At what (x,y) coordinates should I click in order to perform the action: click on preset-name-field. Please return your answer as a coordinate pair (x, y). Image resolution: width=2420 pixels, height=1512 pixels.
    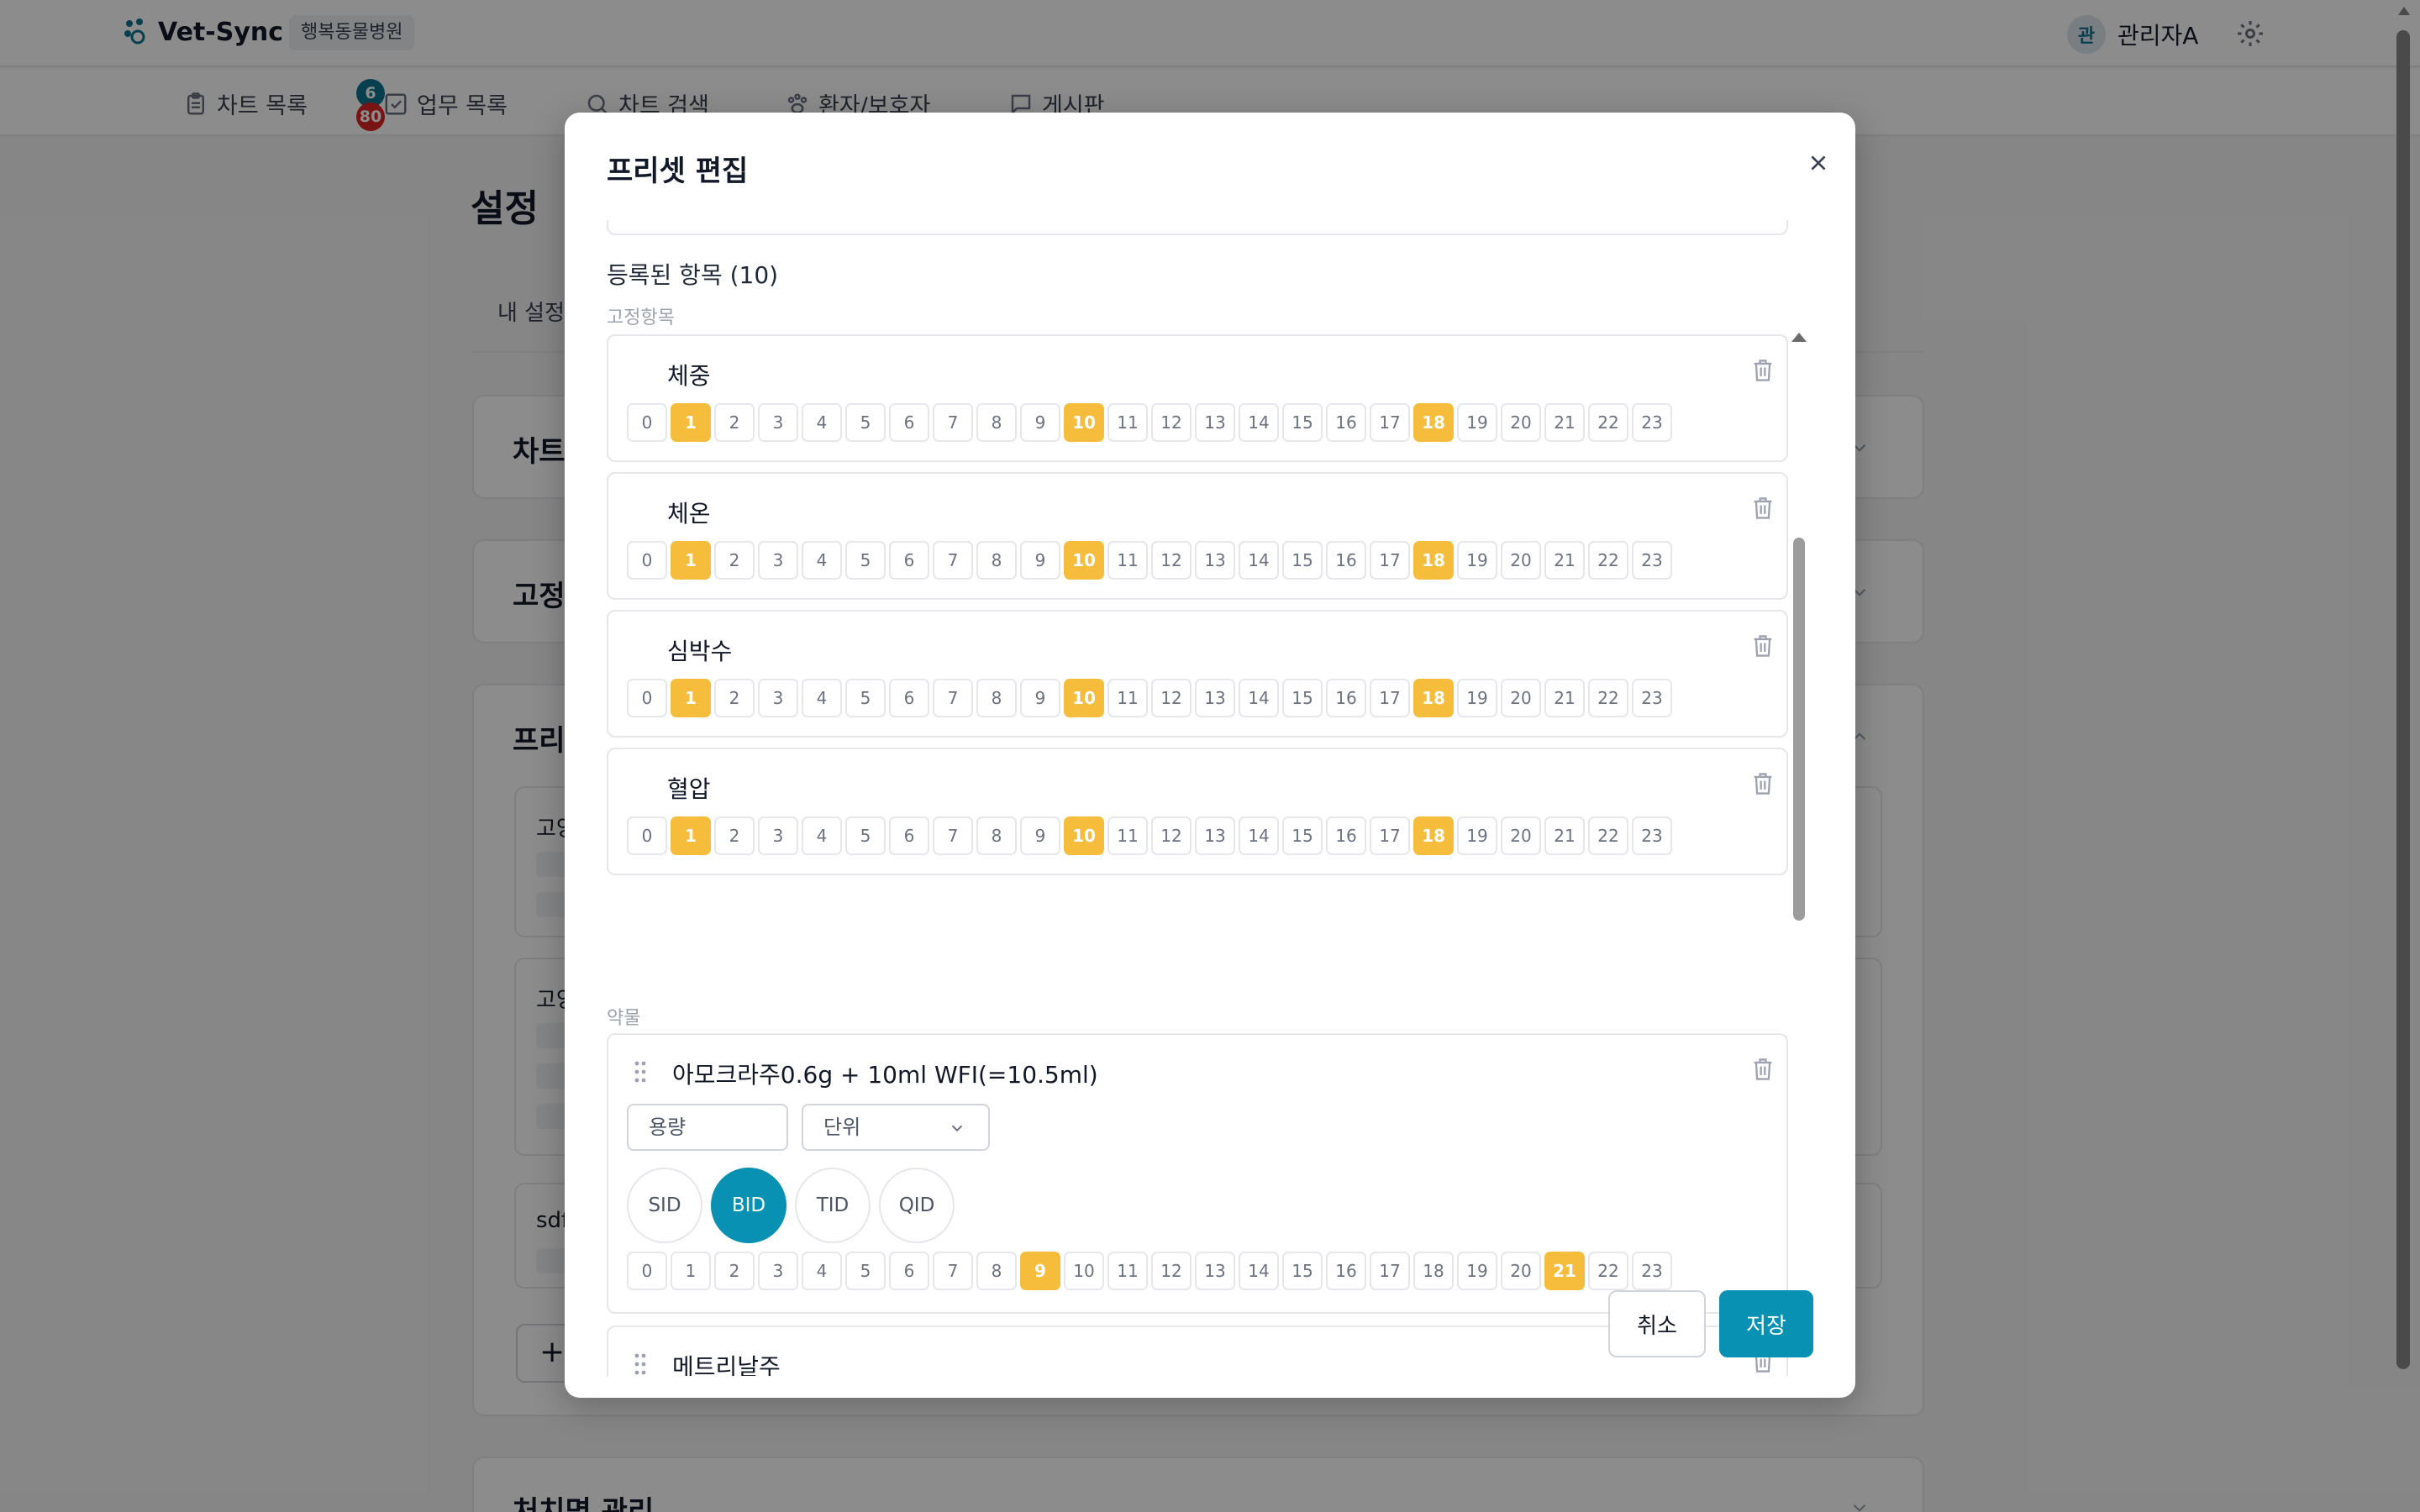
    Looking at the image, I should click on (1197, 227).